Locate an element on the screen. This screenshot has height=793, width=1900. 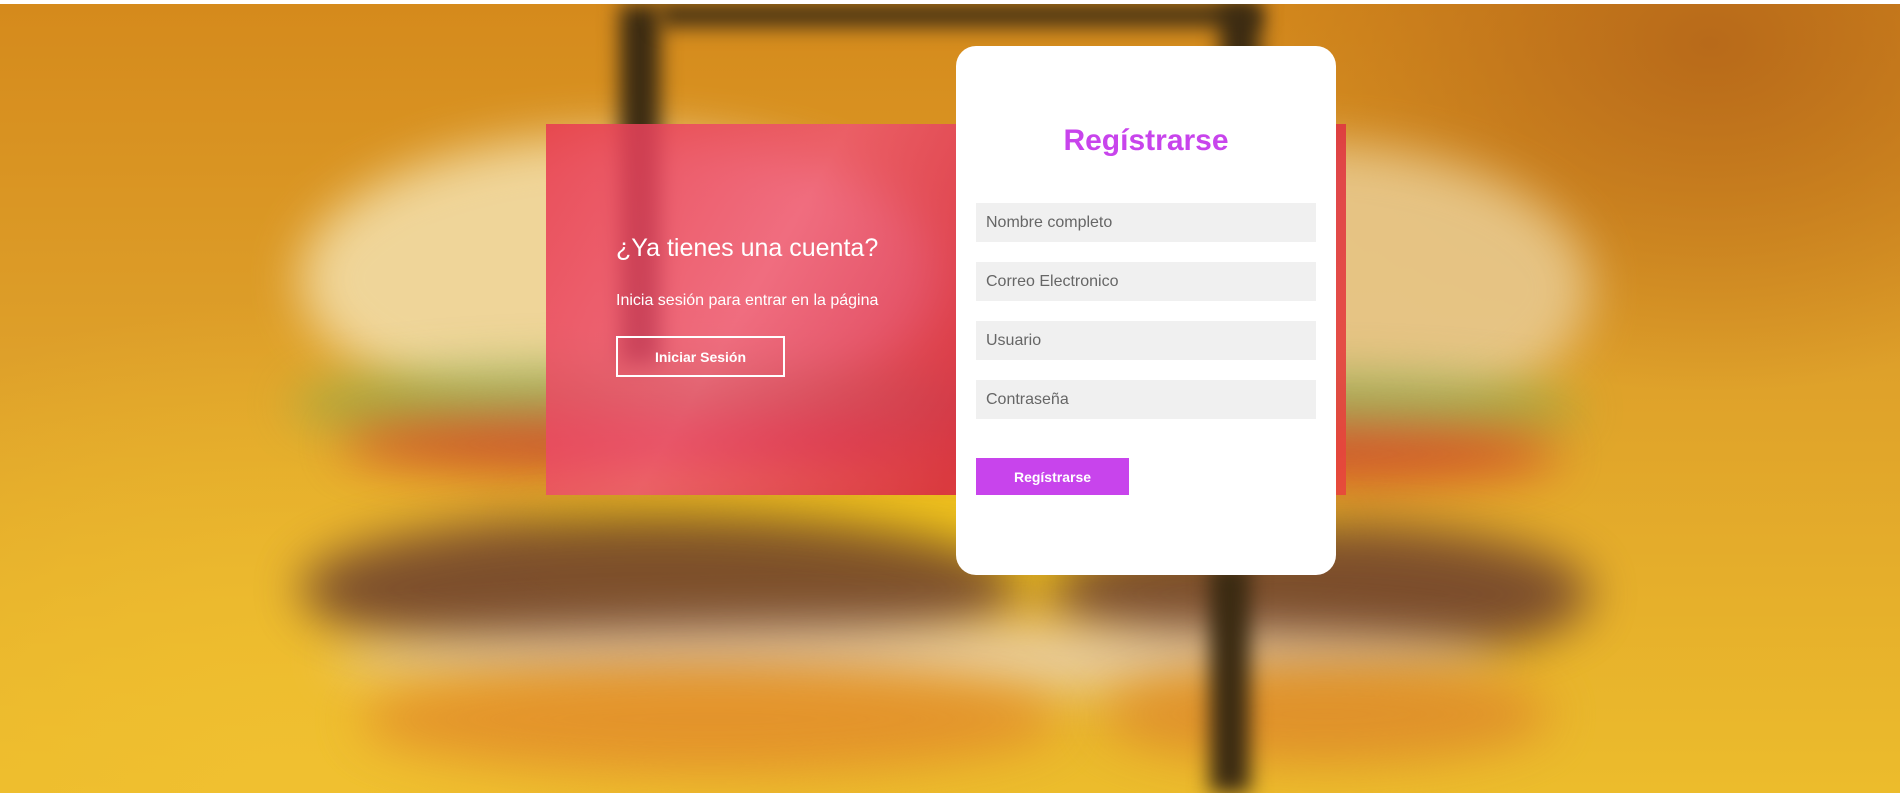
password-field is located at coordinates (1146, 399).